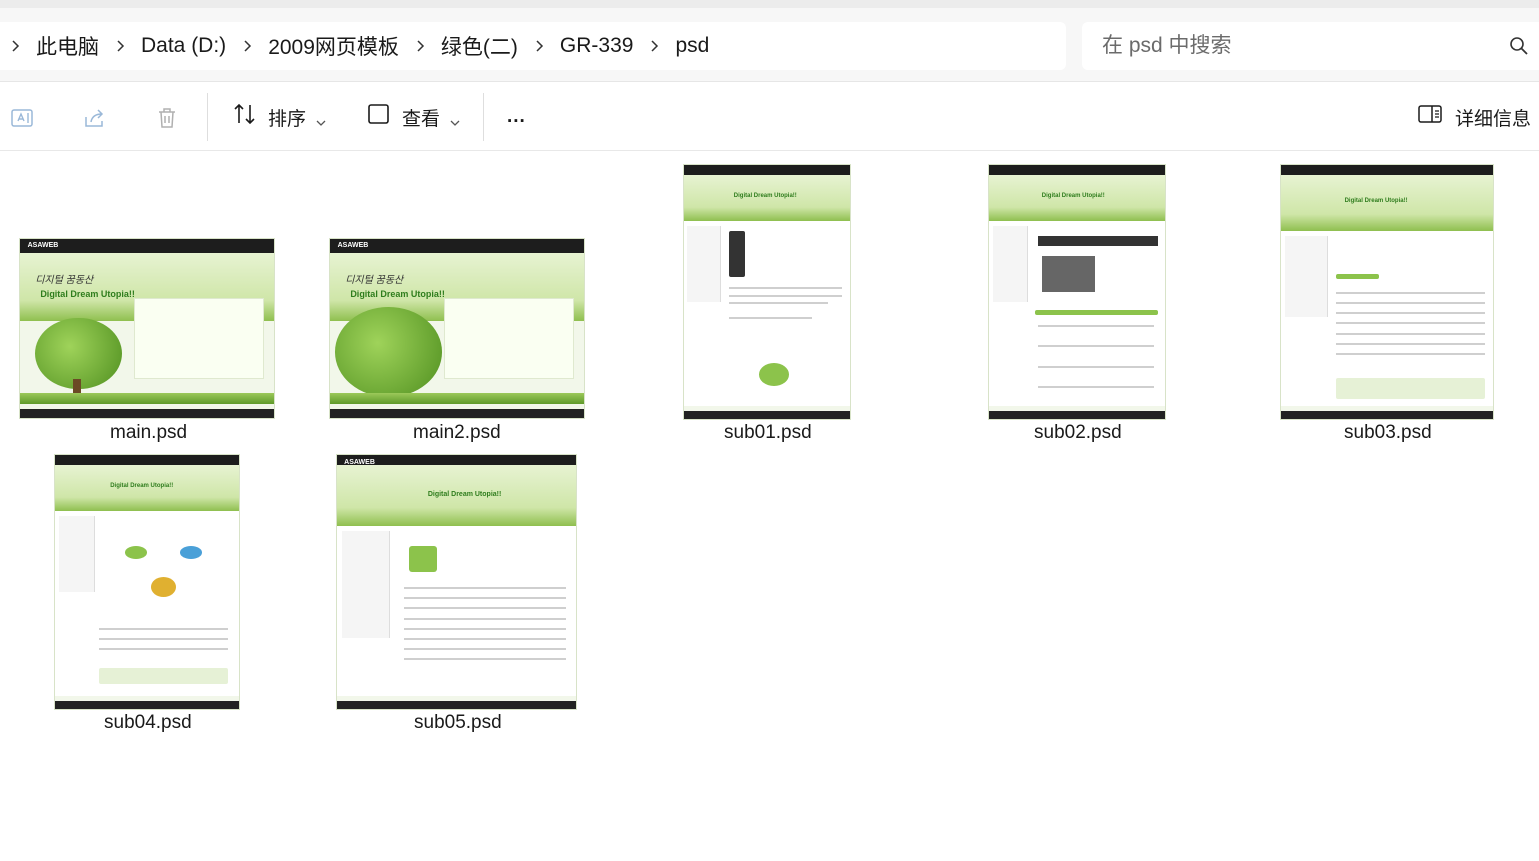 The width and height of the screenshot is (1539, 861). Describe the element at coordinates (167, 118) in the screenshot. I see `delete-icon` at that location.